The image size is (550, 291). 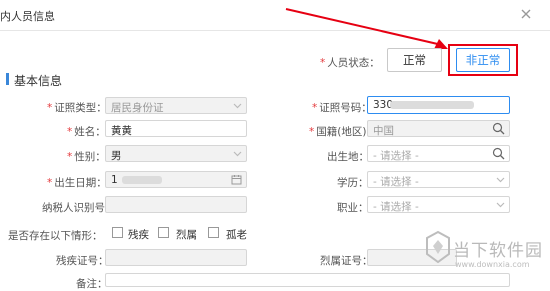 What do you see at coordinates (27, 16) in the screenshot?
I see `dialog-title: 内人员信息` at bounding box center [27, 16].